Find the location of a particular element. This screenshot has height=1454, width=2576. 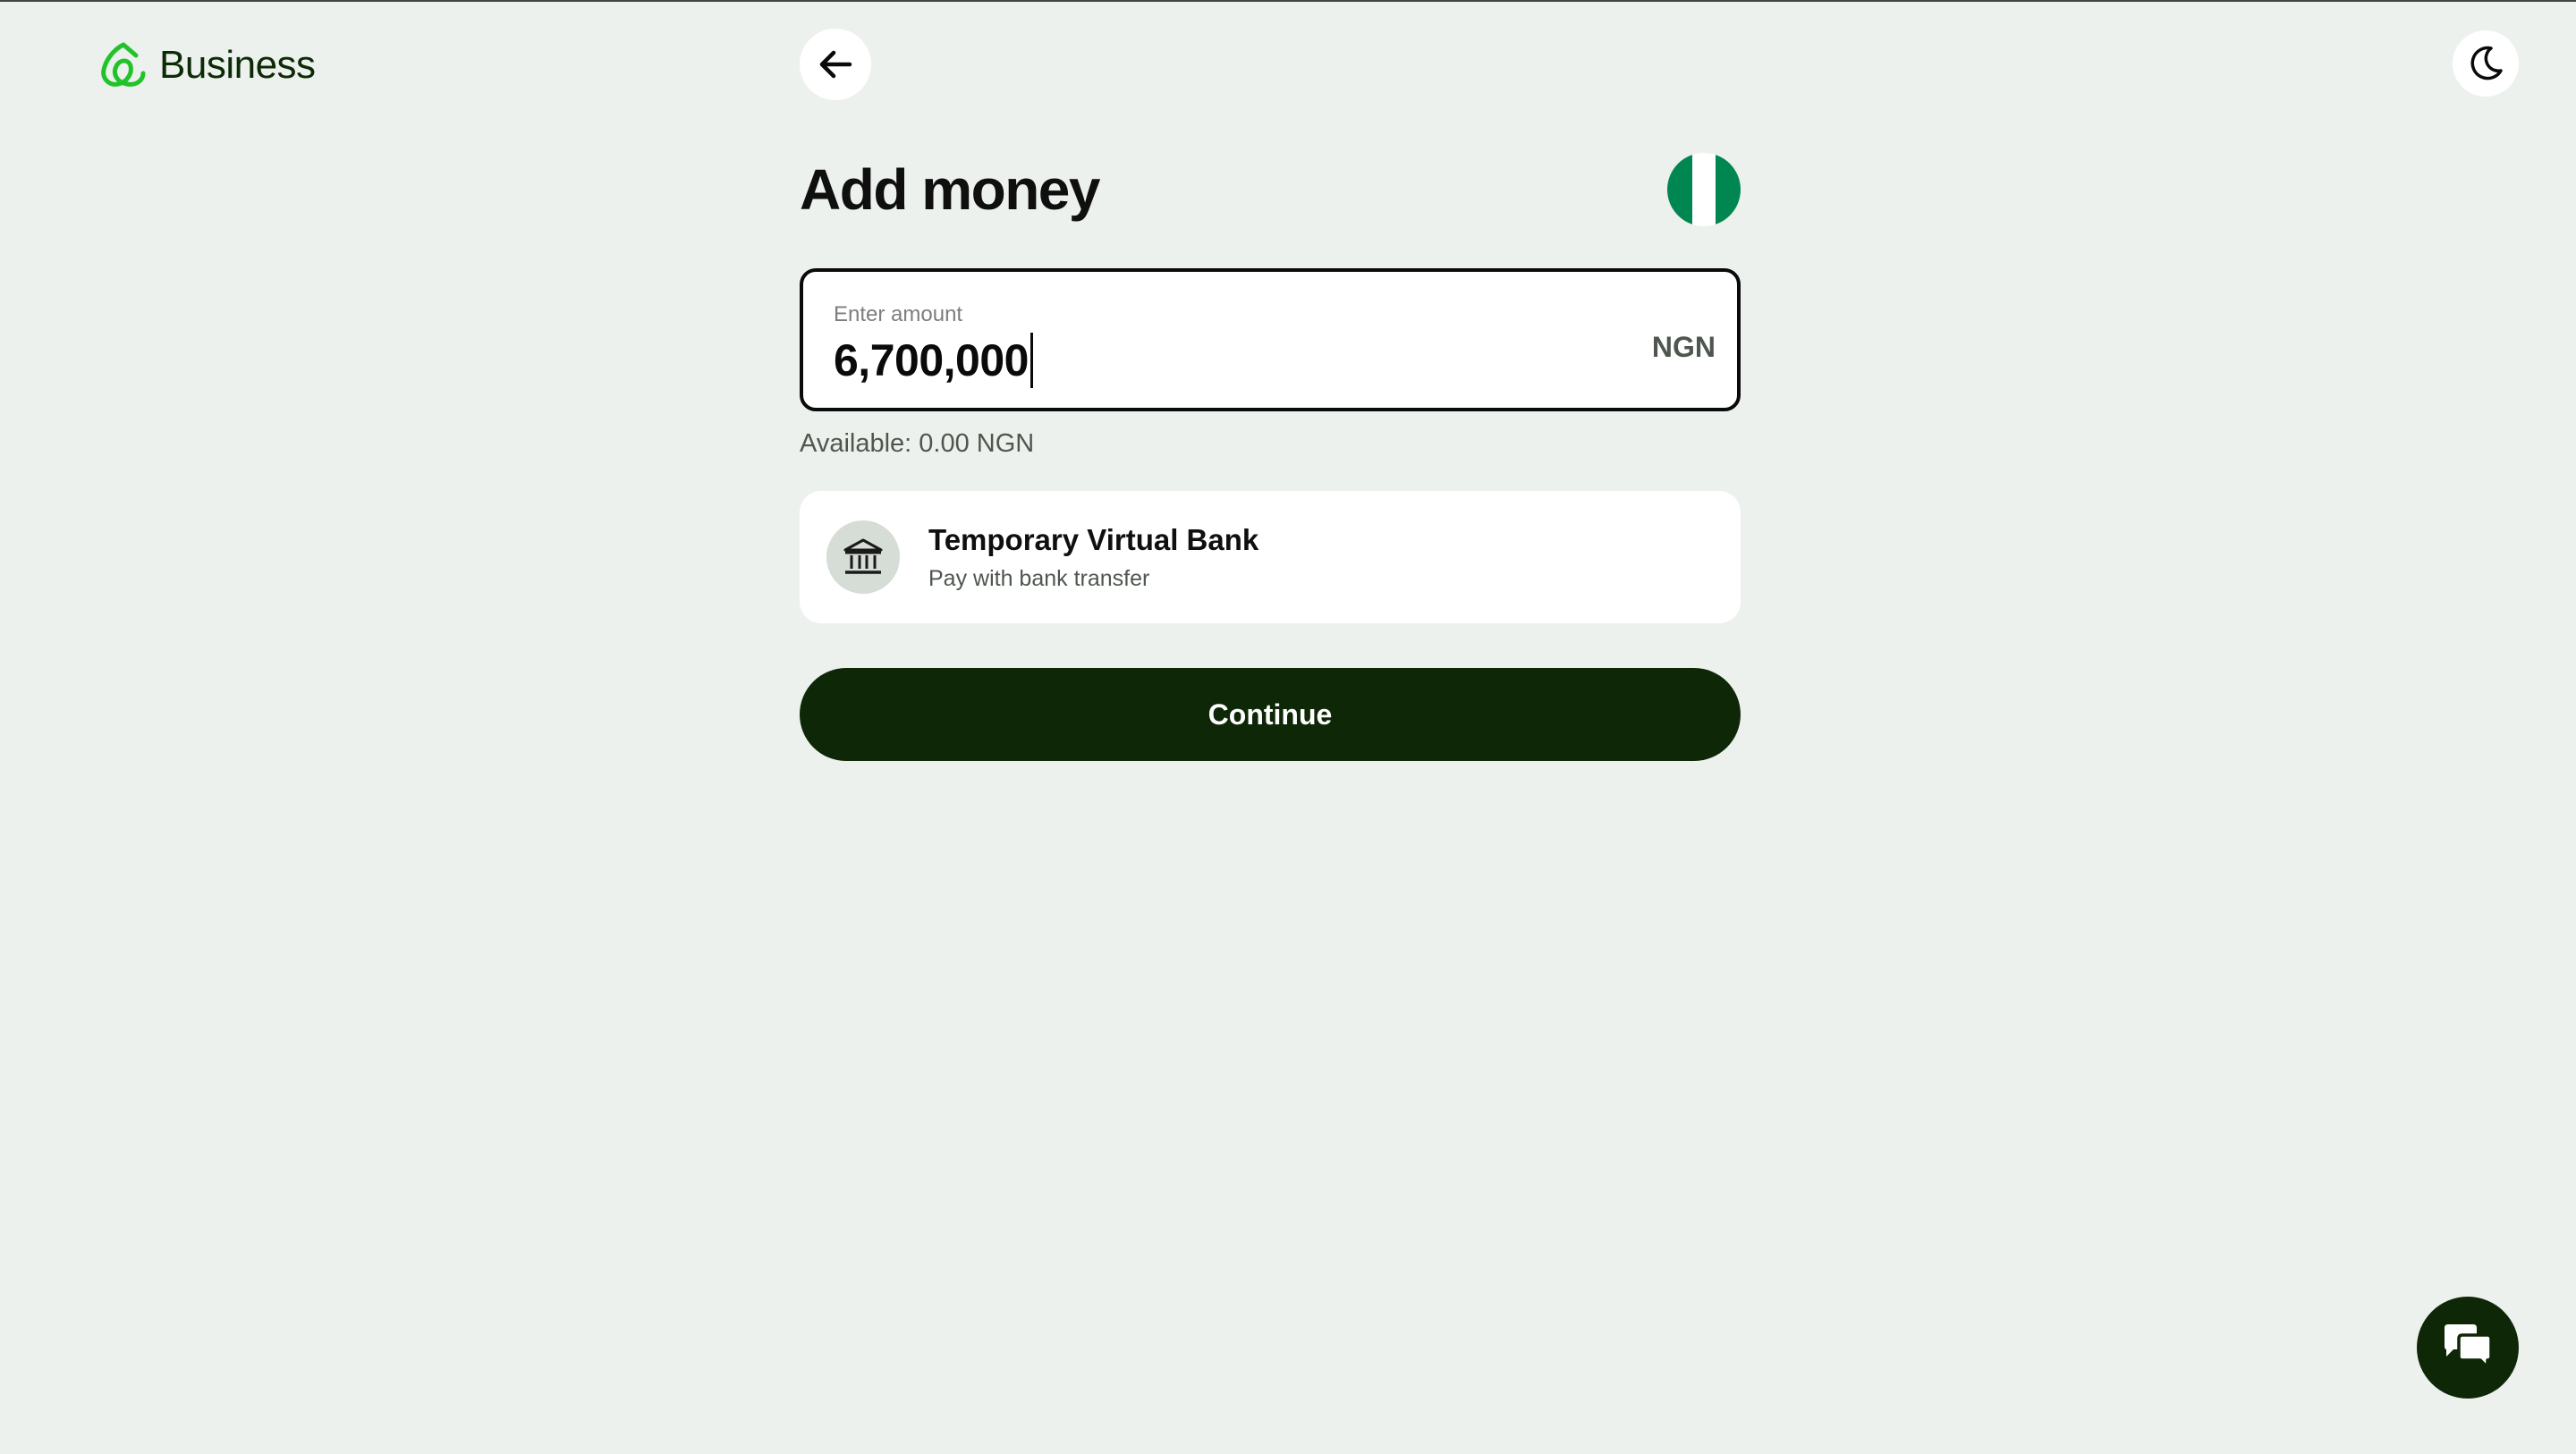

continue-button: Continue is located at coordinates (1270, 714).